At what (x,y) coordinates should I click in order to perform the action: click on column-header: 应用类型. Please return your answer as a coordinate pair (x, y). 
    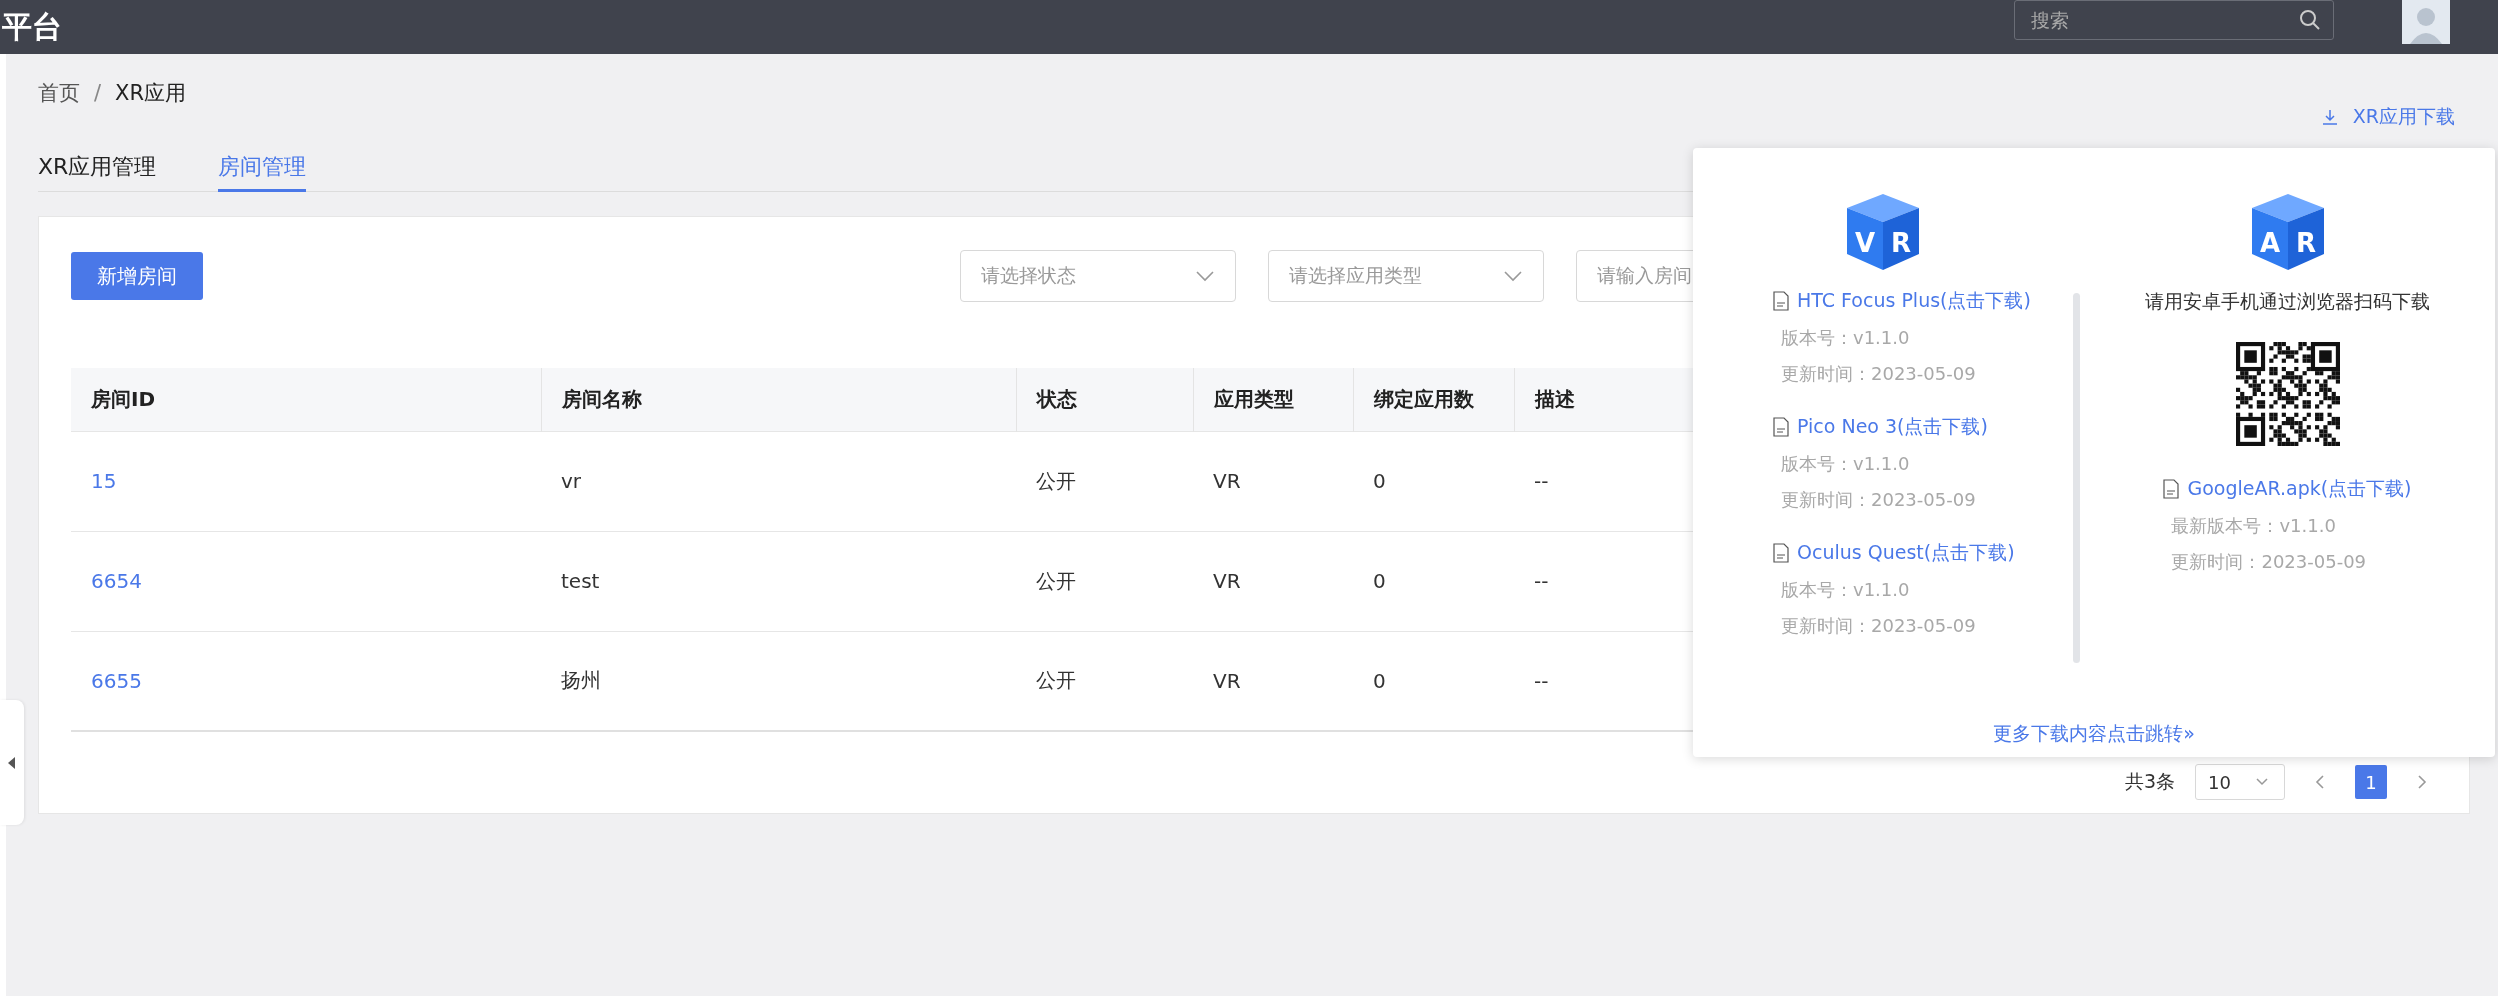
    Looking at the image, I should click on (1273, 399).